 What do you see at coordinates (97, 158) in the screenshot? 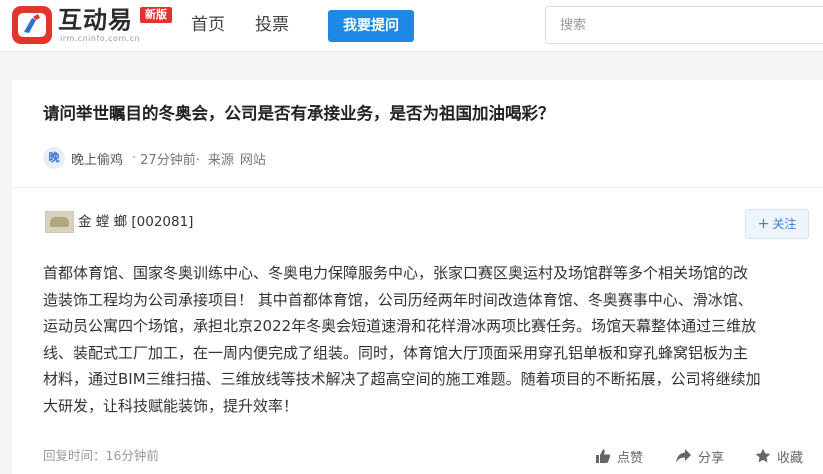
I see `asker-name: 晚上偷鸡` at bounding box center [97, 158].